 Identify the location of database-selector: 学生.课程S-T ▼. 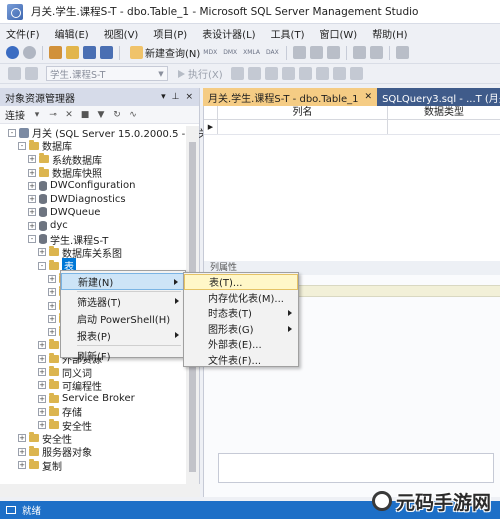
(107, 73).